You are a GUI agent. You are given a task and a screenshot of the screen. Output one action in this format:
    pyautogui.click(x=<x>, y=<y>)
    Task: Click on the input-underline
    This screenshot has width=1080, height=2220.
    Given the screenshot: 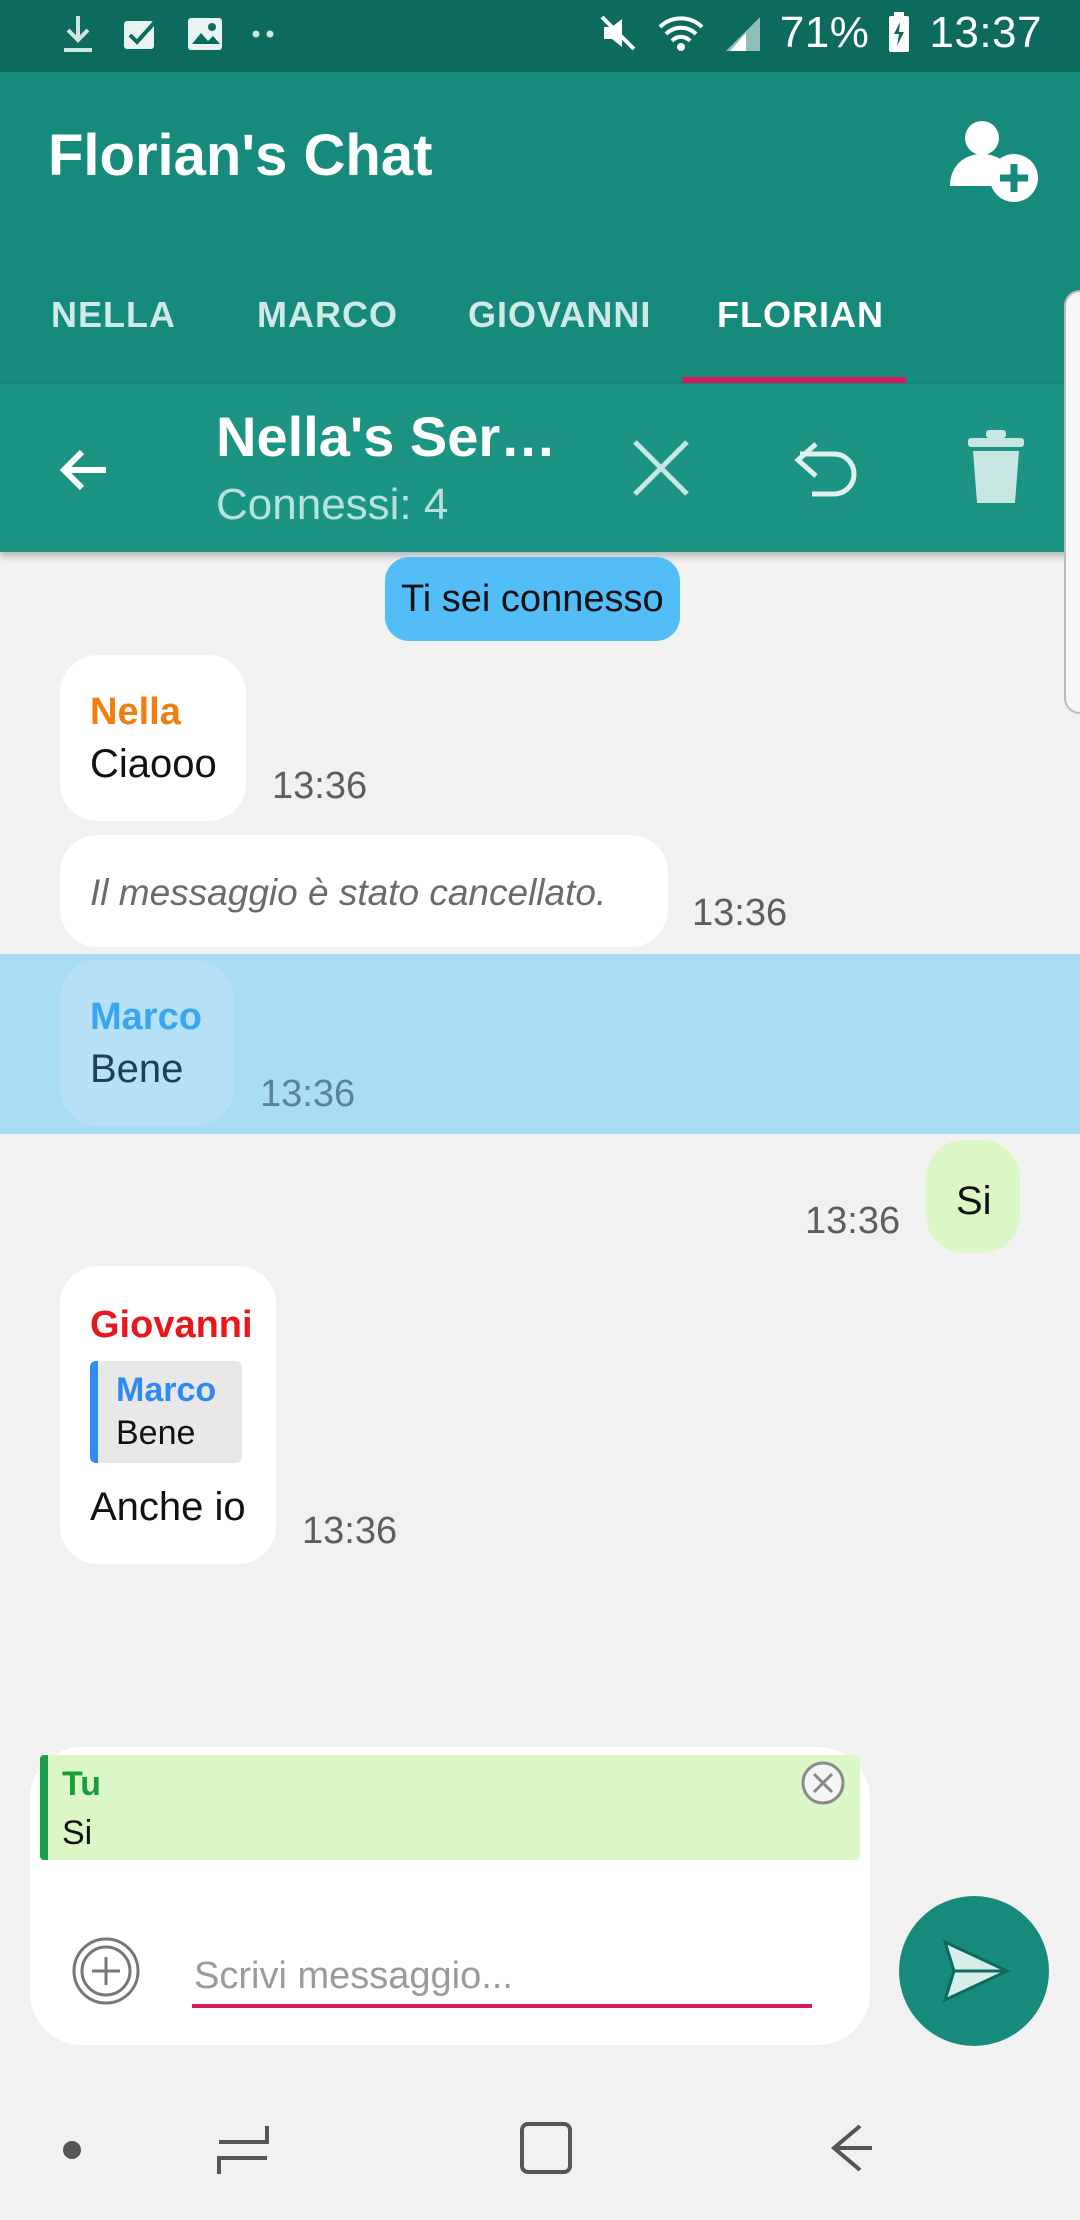 What is the action you would take?
    pyautogui.click(x=502, y=2006)
    